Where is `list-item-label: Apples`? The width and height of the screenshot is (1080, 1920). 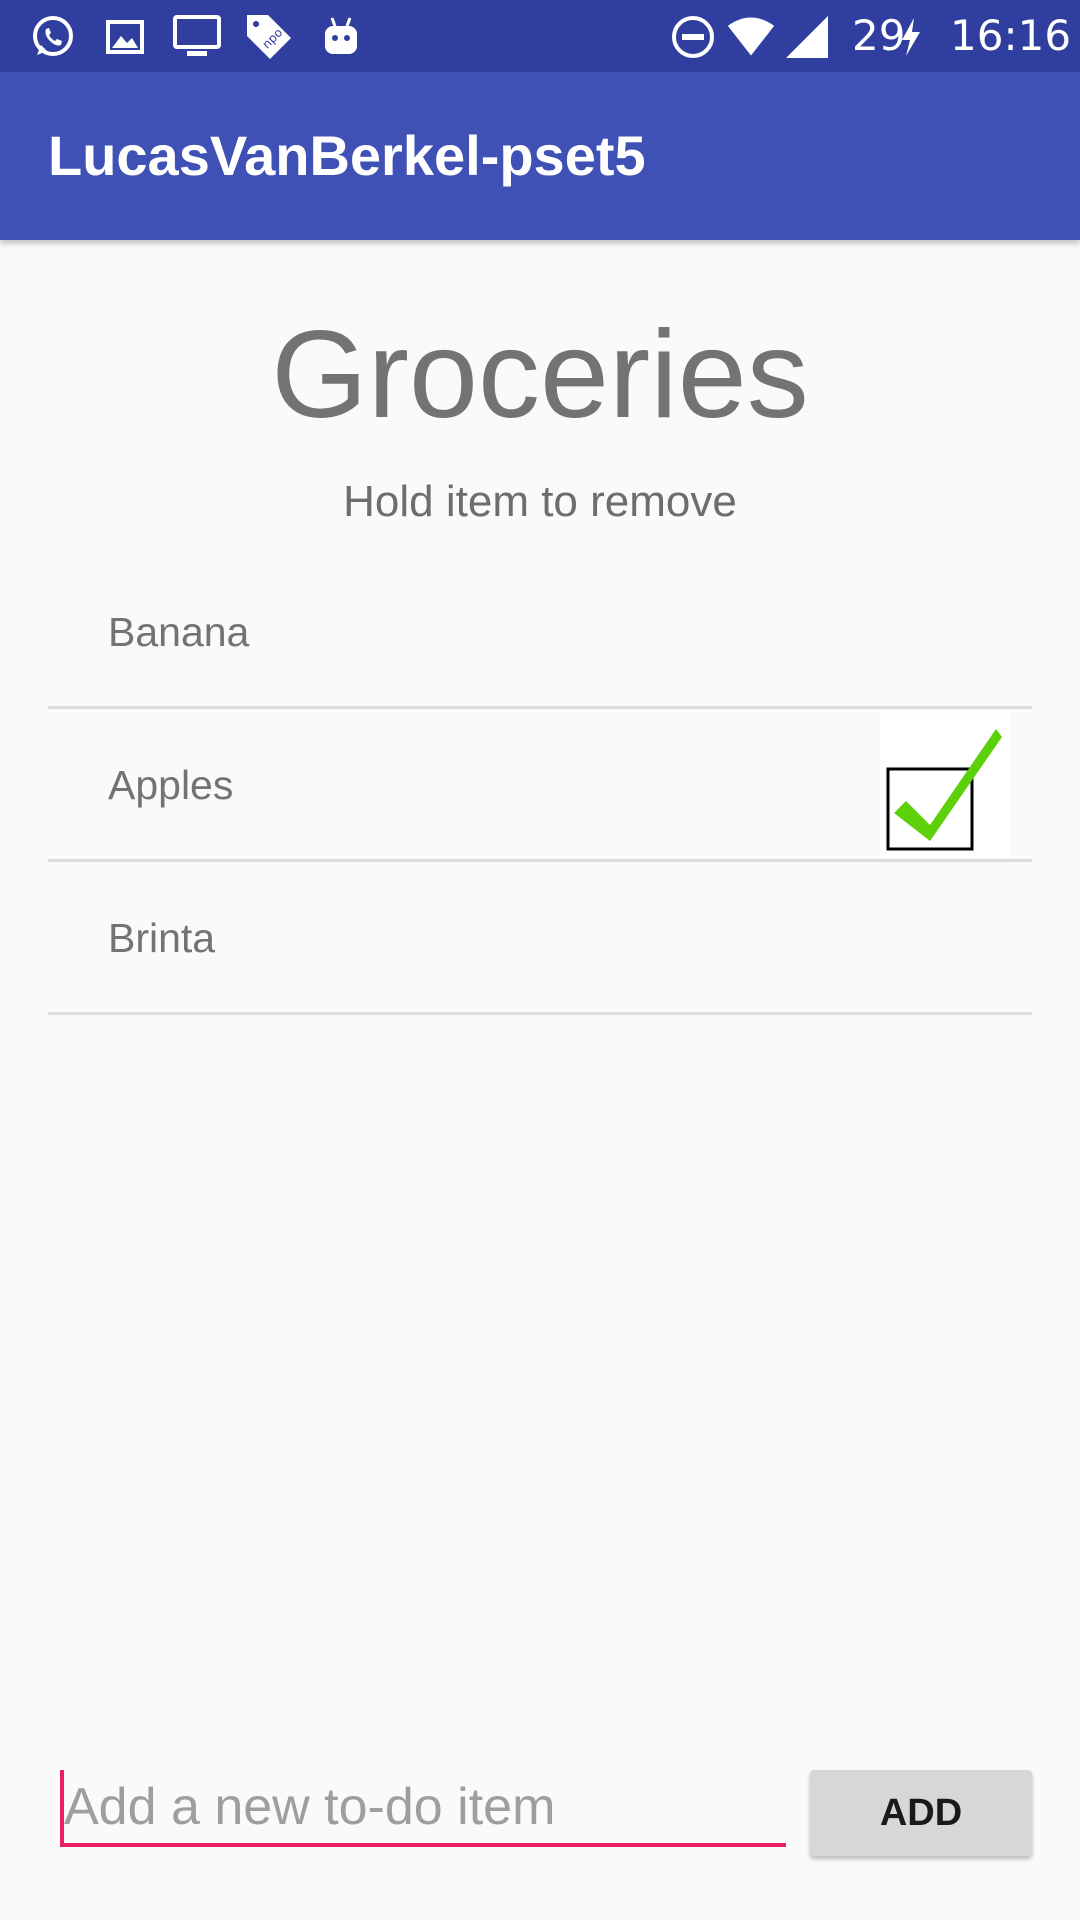
list-item-label: Apples is located at coordinates (171, 785).